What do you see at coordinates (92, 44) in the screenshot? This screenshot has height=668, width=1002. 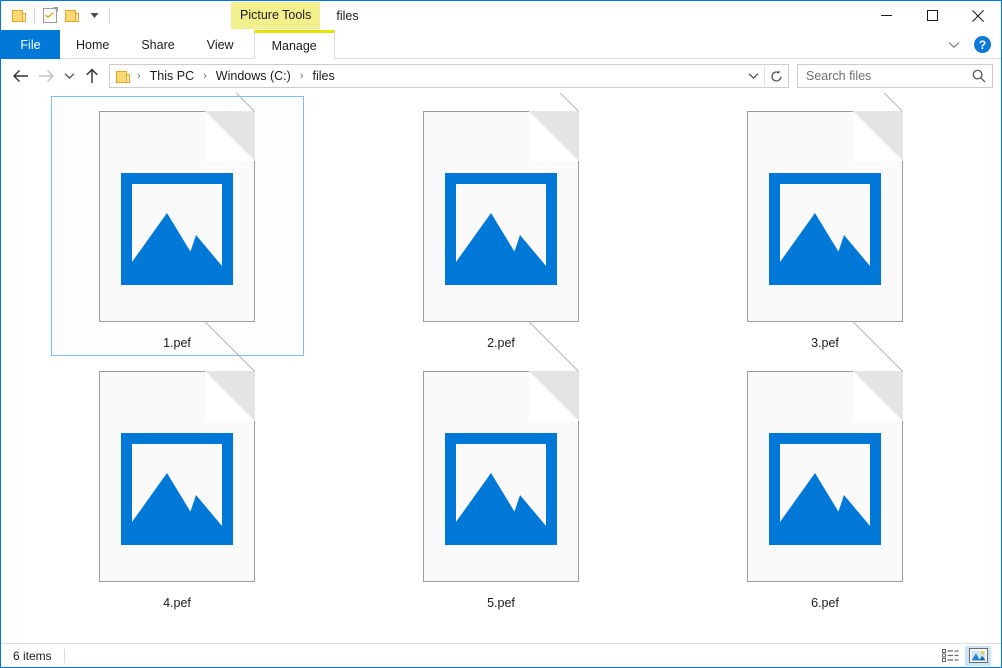 I see `tab-home: Home` at bounding box center [92, 44].